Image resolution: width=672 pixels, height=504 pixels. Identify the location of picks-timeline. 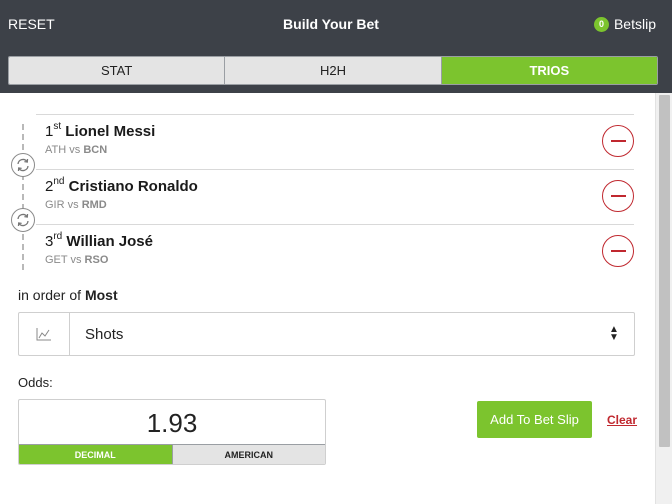
(23, 197).